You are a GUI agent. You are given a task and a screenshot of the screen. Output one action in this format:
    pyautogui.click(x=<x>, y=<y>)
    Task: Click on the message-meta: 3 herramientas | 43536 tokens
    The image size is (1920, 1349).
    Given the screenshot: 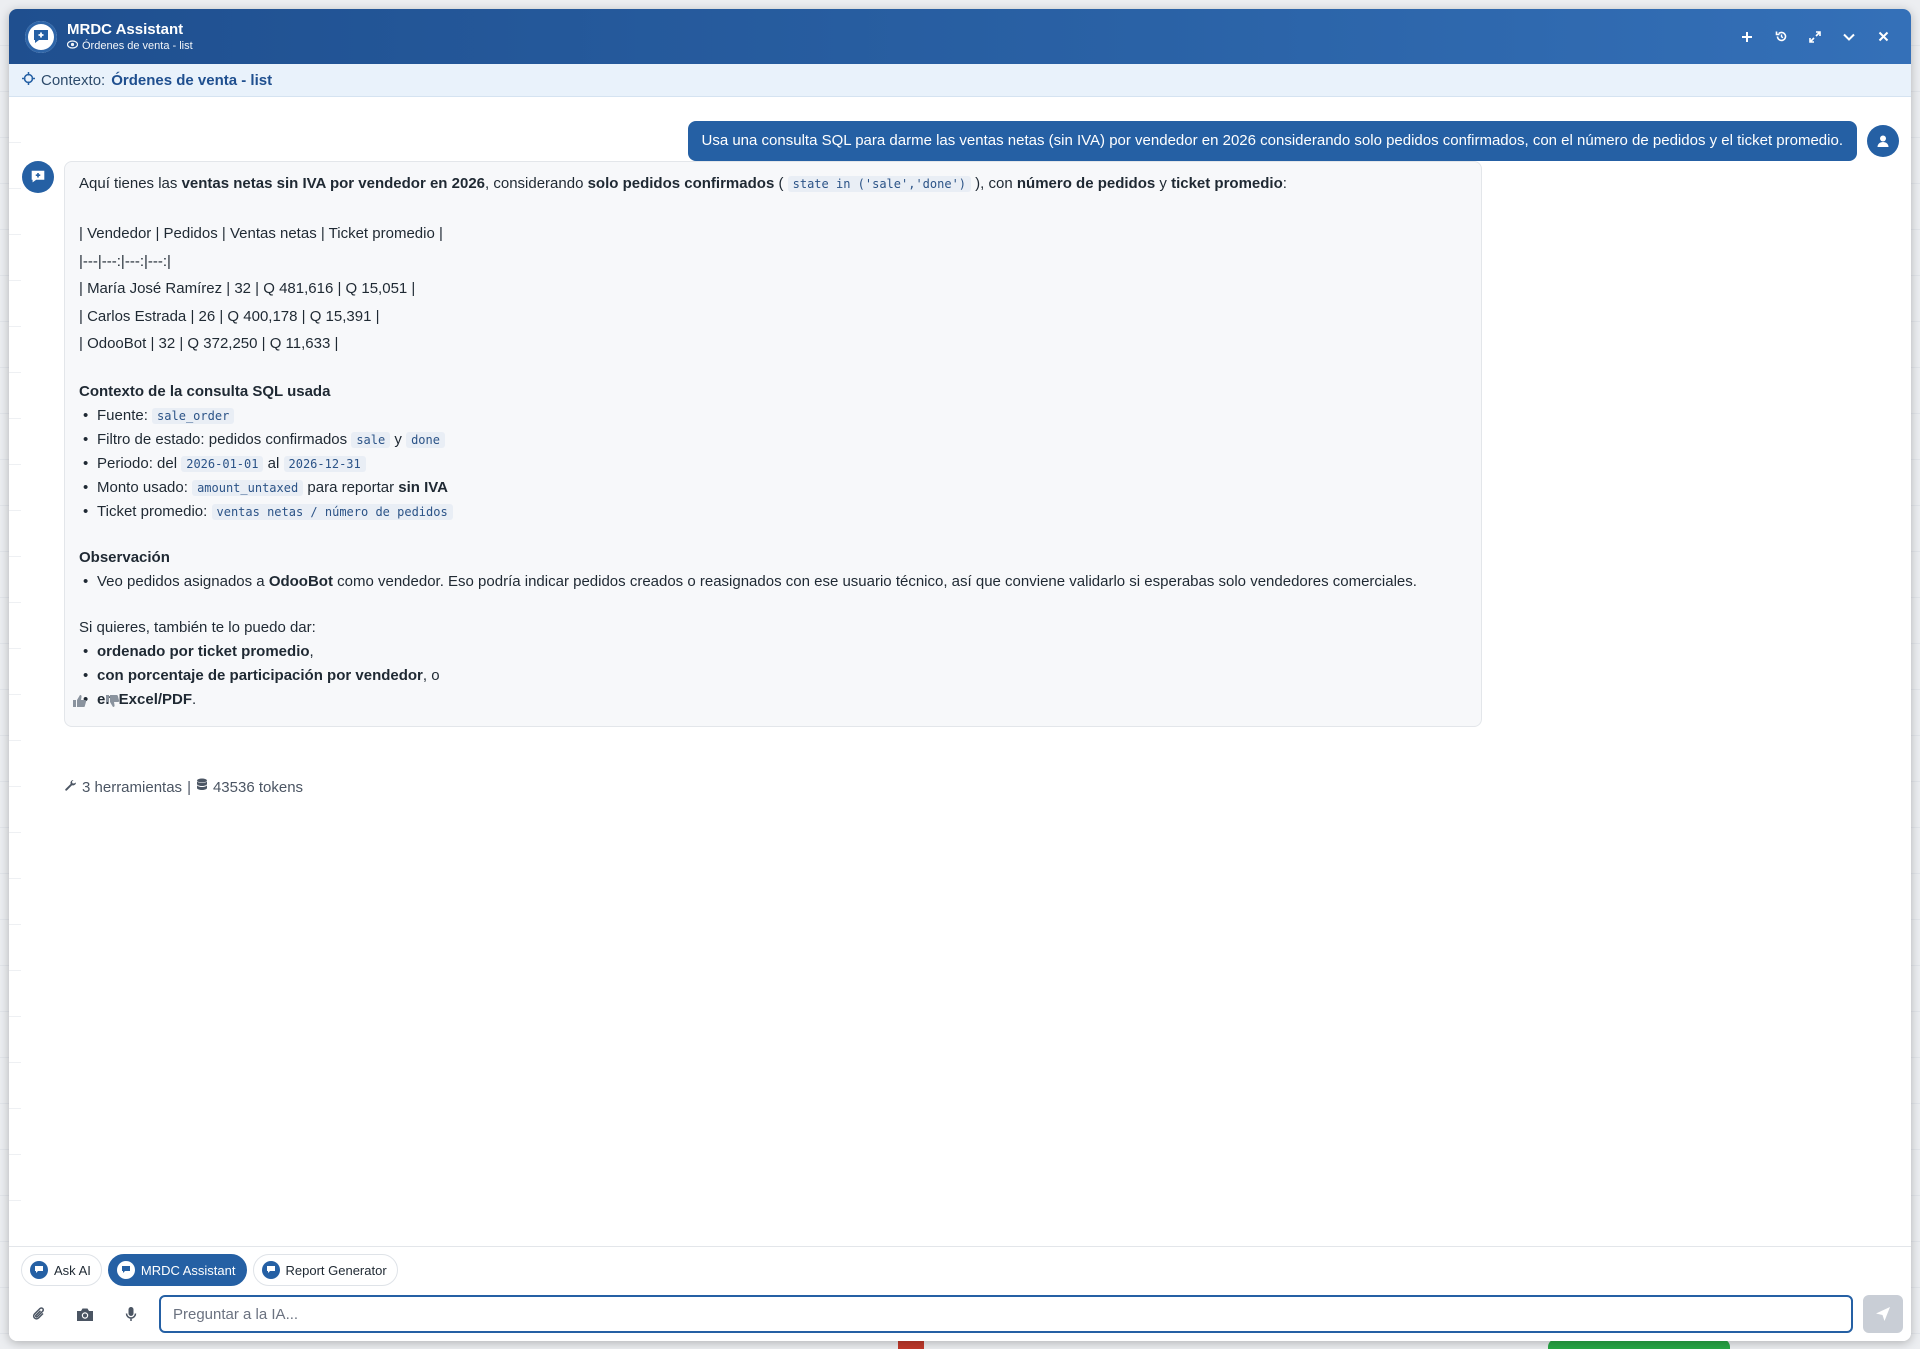 What is the action you would take?
    pyautogui.click(x=183, y=787)
    